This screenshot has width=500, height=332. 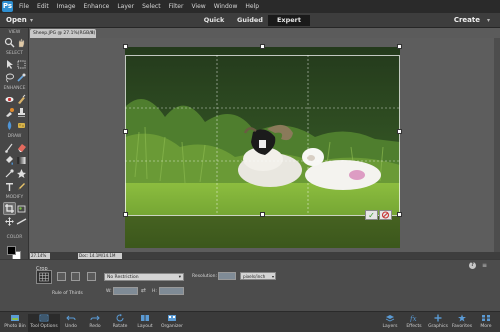 What do you see at coordinates (95, 326) in the screenshot?
I see `redo-label: Redo` at bounding box center [95, 326].